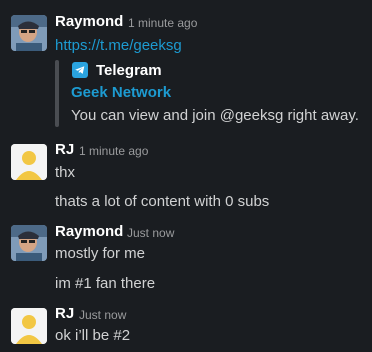 The image size is (372, 352). Describe the element at coordinates (93, 335) in the screenshot. I see `message-text: ok i’ll be #2` at that location.